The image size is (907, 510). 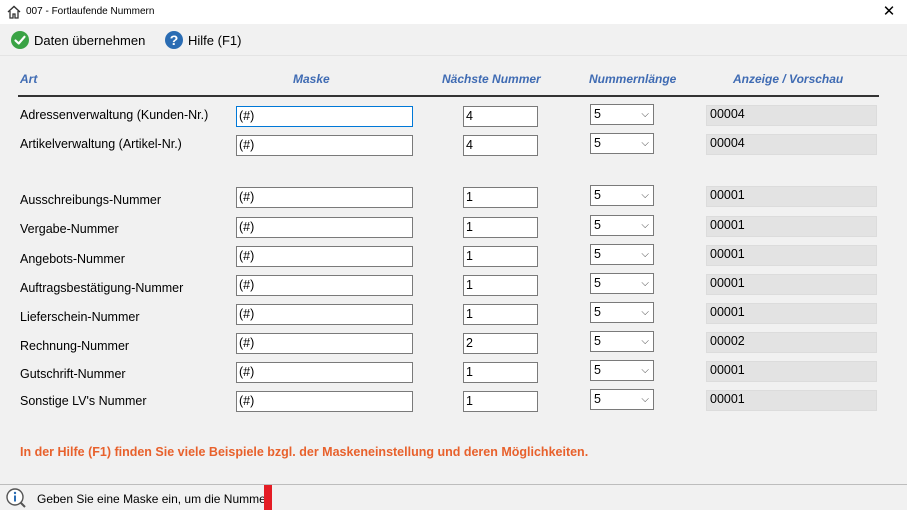 What do you see at coordinates (453, 40) in the screenshot?
I see `toolbar: Daten übernehmen ? Hilfe (F1)` at bounding box center [453, 40].